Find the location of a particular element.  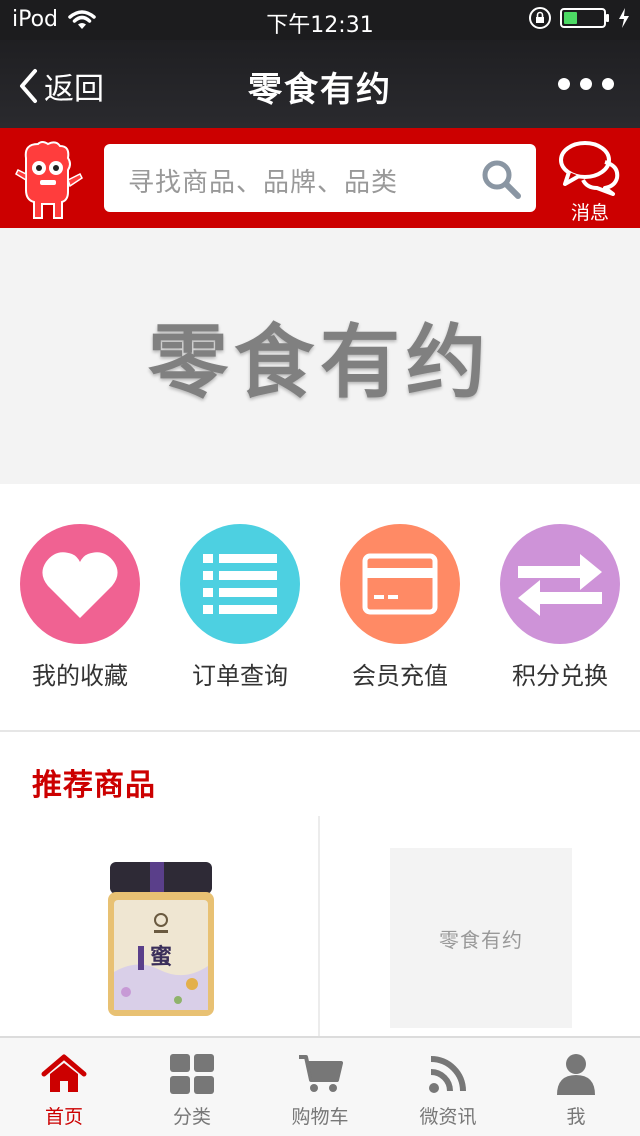

points-label: 积分兑换 is located at coordinates (560, 676).